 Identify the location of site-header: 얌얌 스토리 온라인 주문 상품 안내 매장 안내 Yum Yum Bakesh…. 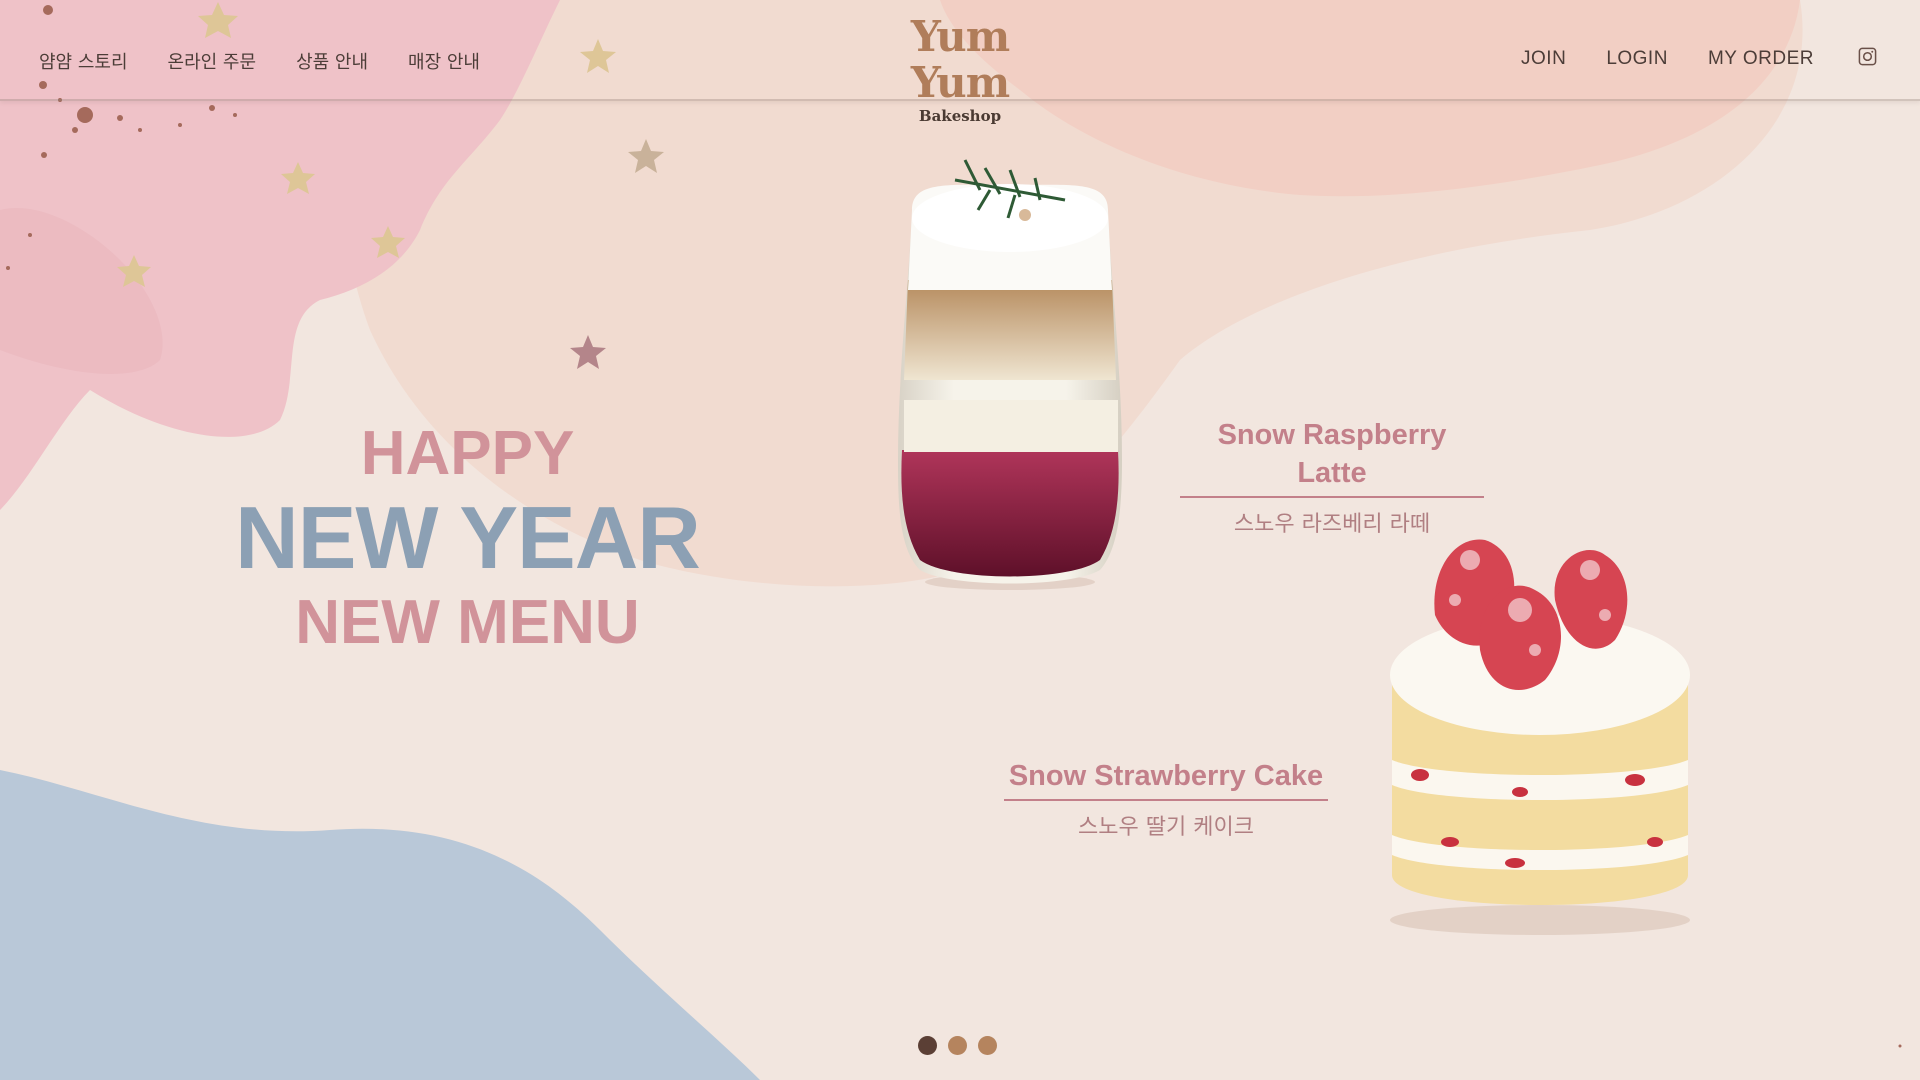
(960, 62).